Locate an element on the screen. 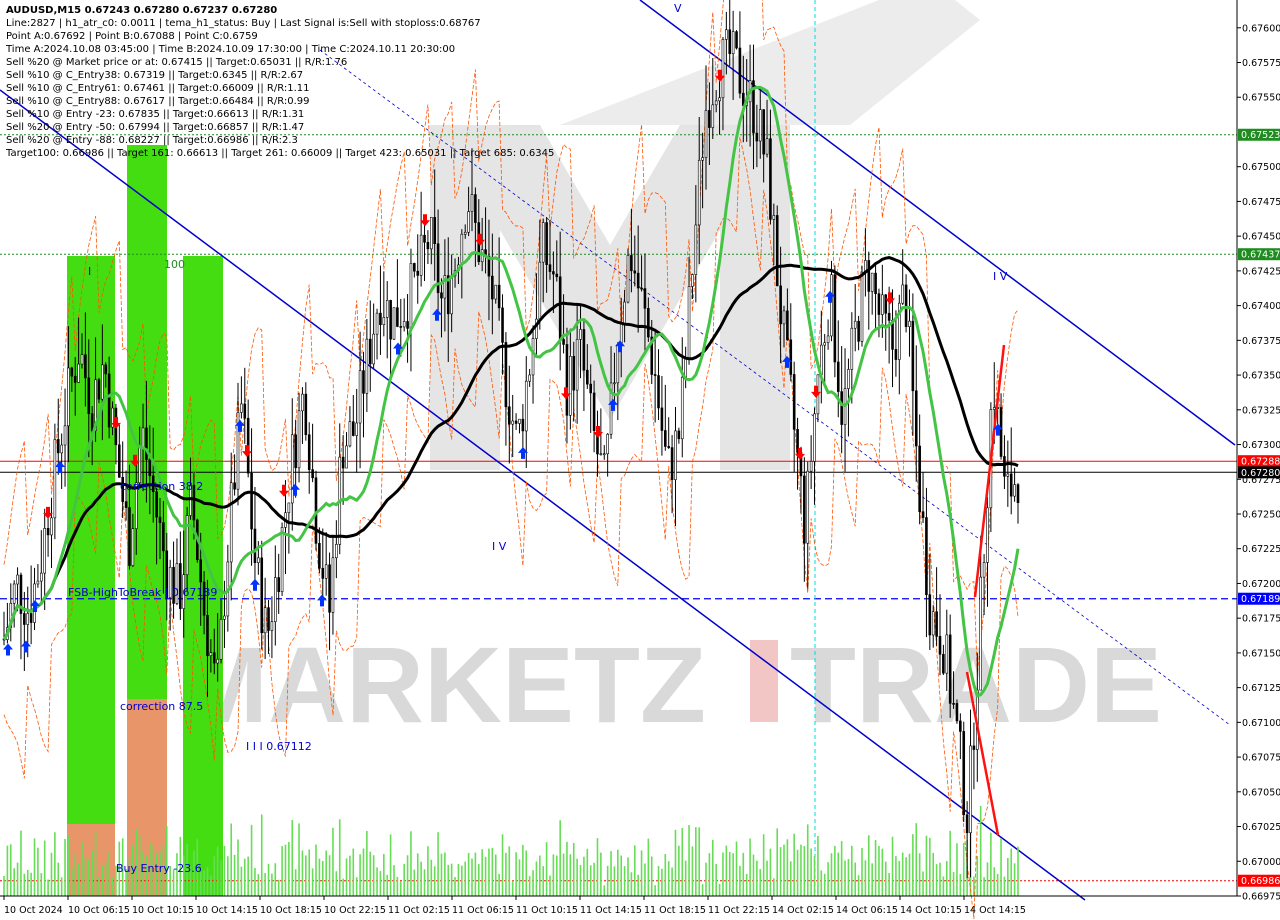  annot-buy-entry: Buy Entry -23.6 is located at coordinates (159, 868).